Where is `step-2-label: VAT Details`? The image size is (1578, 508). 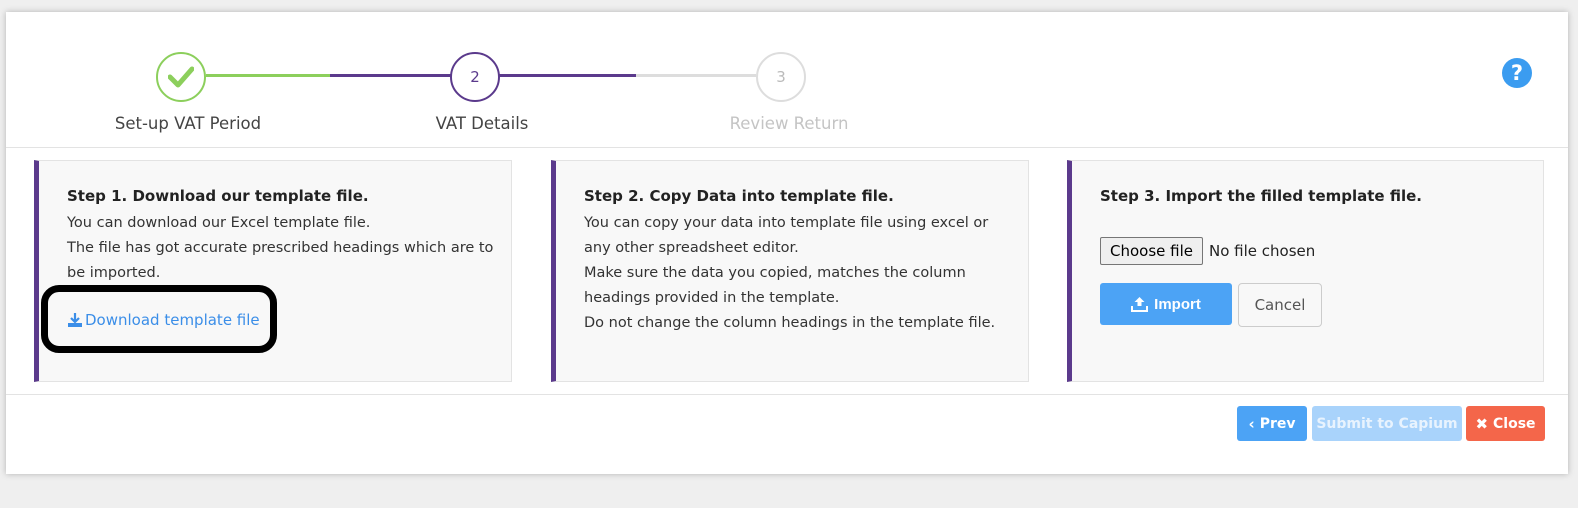
step-2-label: VAT Details is located at coordinates (482, 123).